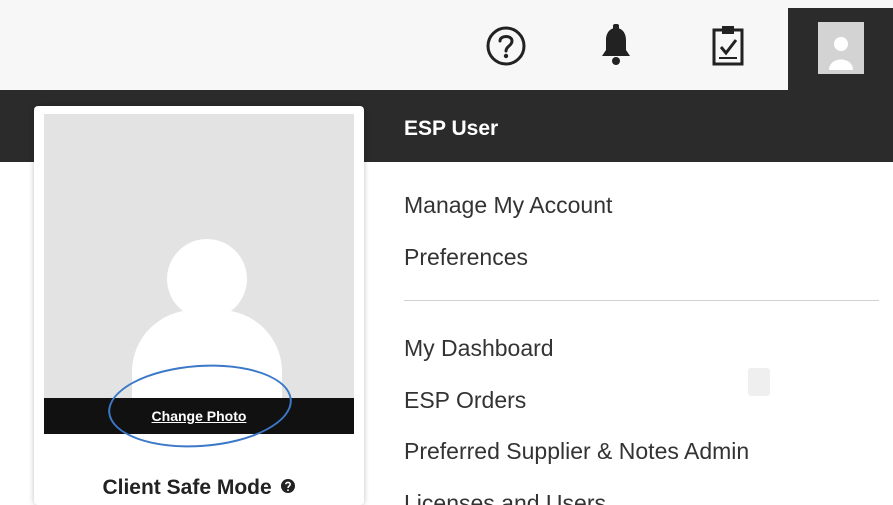 Image resolution: width=893 pixels, height=505 pixels. I want to click on menu-item-manage-my-account: Manage My Account, so click(508, 205).